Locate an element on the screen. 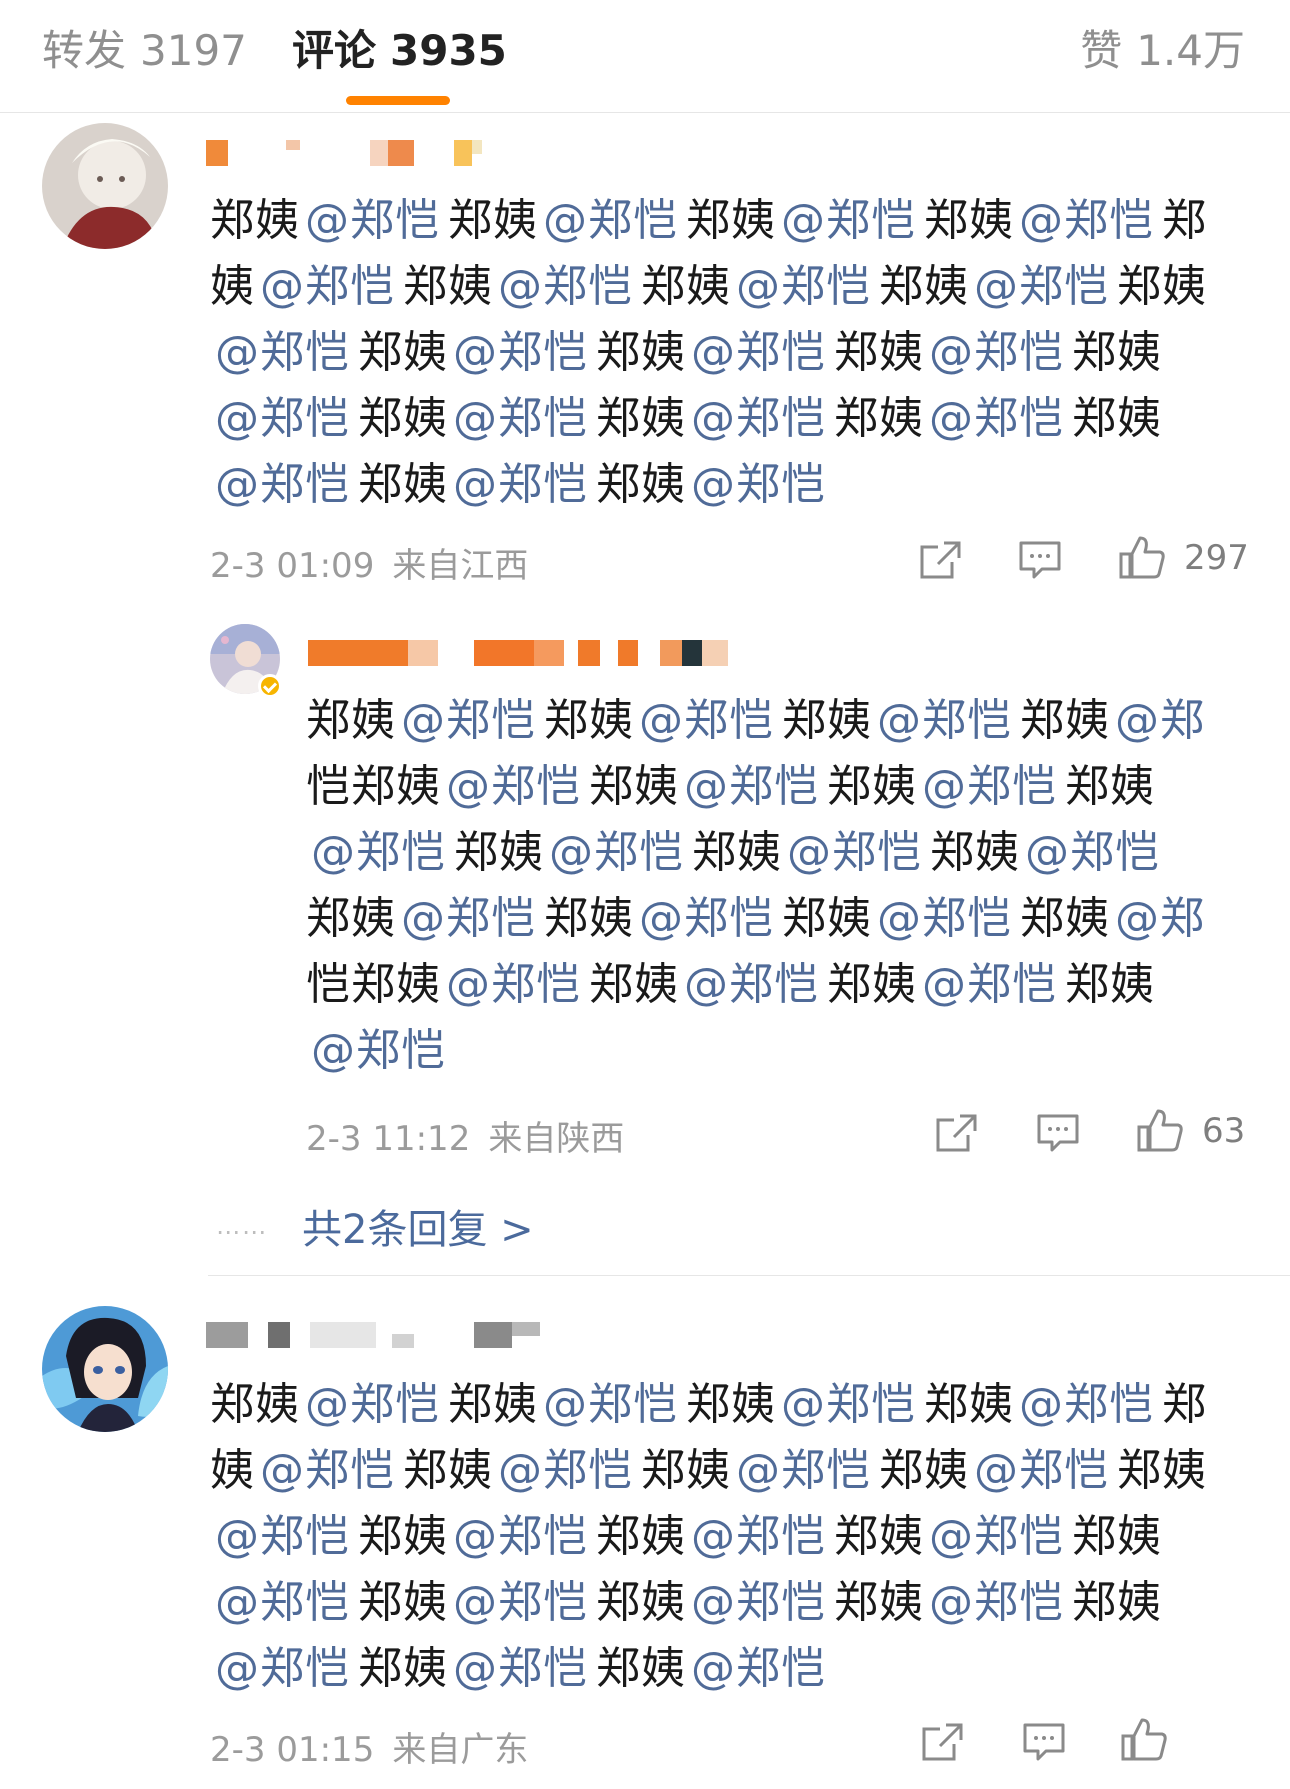  more-replies-link: ⋯⋯ 共2条回复 > is located at coordinates (375, 1226).